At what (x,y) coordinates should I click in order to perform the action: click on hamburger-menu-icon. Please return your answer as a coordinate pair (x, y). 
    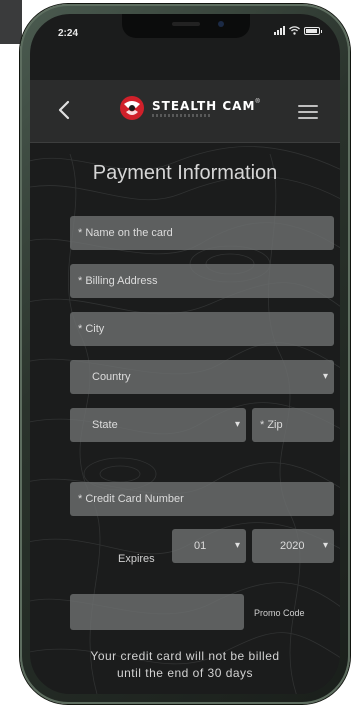
    Looking at the image, I should click on (308, 112).